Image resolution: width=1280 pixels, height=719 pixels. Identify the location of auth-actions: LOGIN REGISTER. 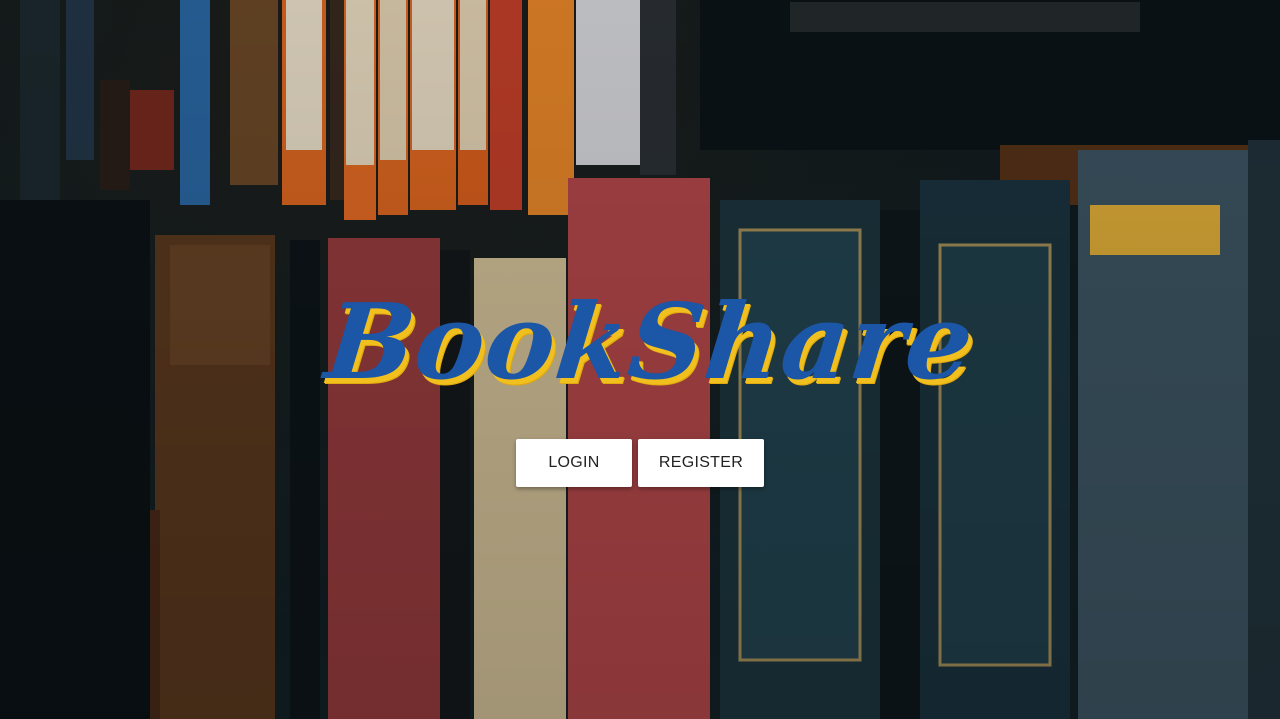
(640, 463).